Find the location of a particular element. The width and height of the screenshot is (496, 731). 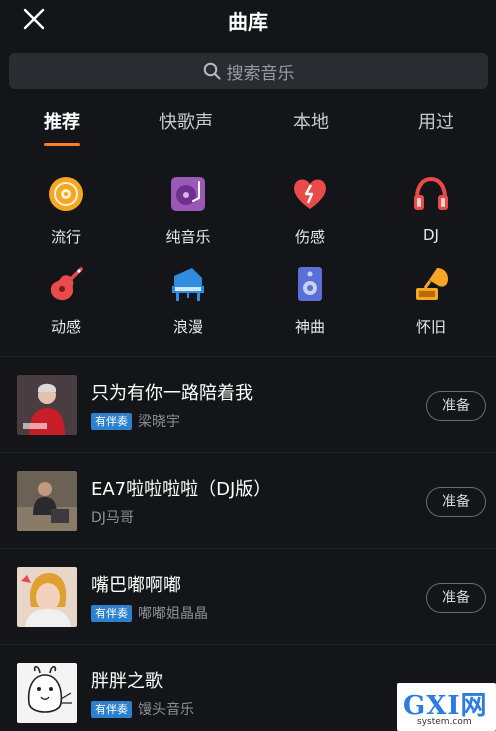

category-nostalgic: 怀旧 is located at coordinates (431, 300).